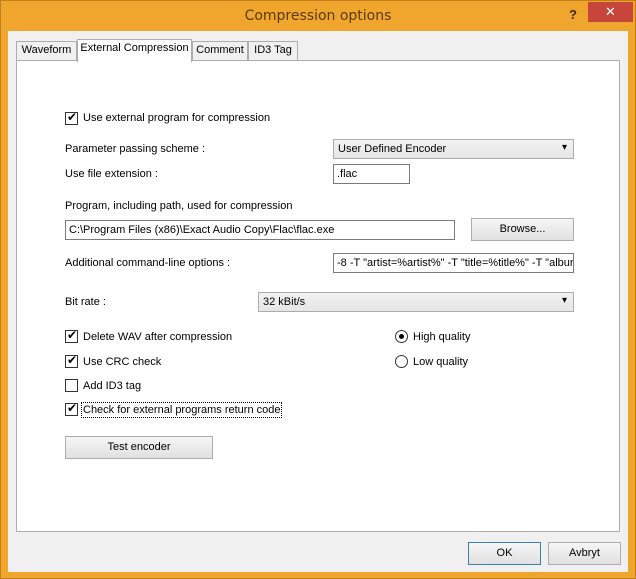  Describe the element at coordinates (139, 447) in the screenshot. I see `test-encoder-button: Test encoder` at that location.